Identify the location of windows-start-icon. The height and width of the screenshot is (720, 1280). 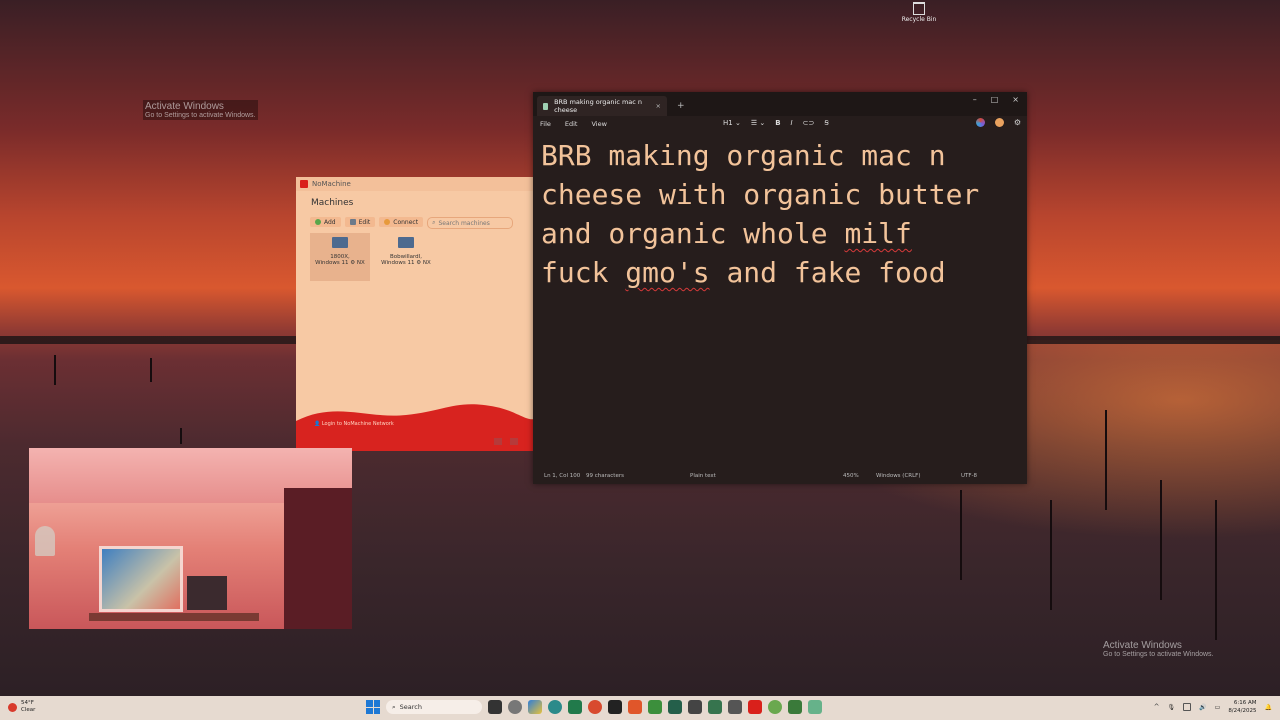
(373, 707).